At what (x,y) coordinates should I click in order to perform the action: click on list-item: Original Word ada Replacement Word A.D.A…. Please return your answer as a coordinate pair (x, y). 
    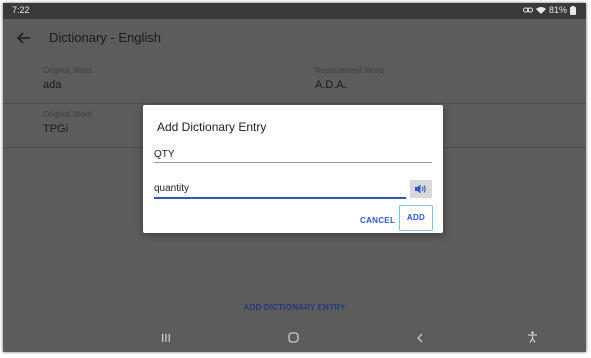
    Looking at the image, I should click on (294, 82).